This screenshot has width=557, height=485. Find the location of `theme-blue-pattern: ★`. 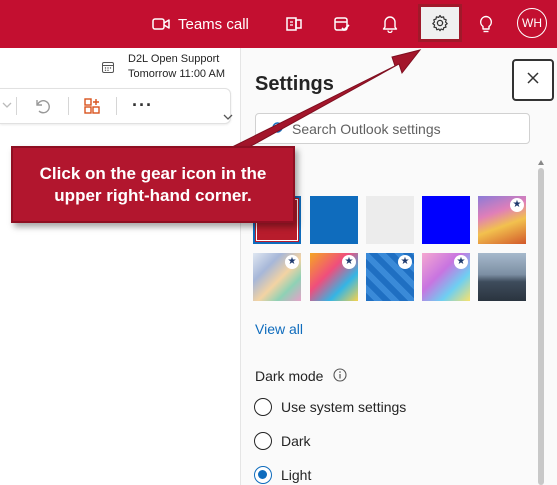

theme-blue-pattern: ★ is located at coordinates (390, 277).